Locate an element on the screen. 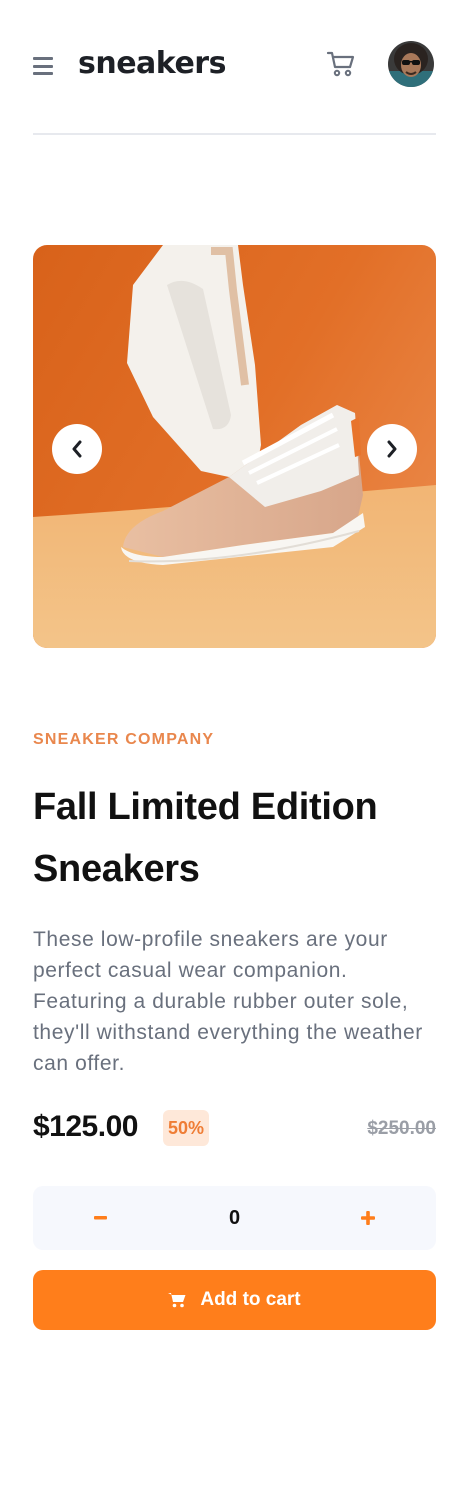 Image resolution: width=469 pixels, height=1493 pixels. add-to-cart-button: Add to cart is located at coordinates (234, 1300).